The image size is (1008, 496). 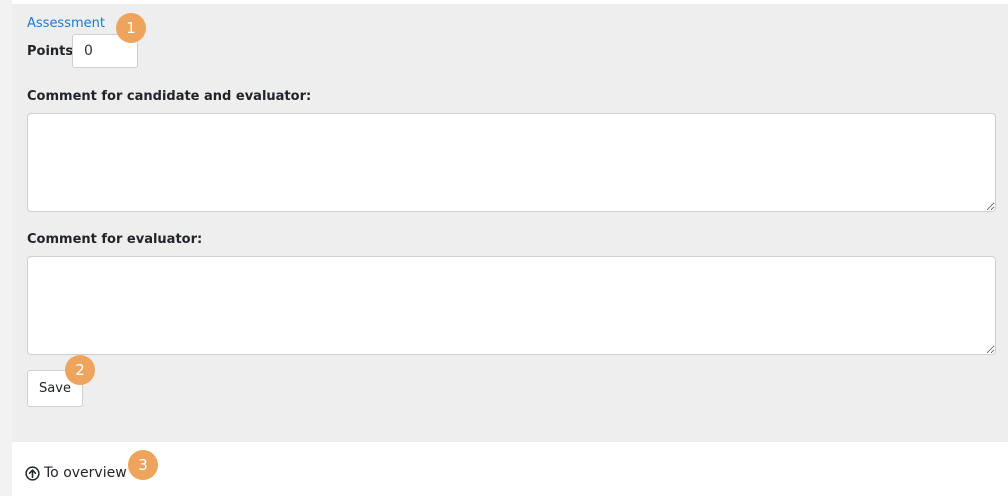 I want to click on points-label: Points:, so click(x=53, y=51).